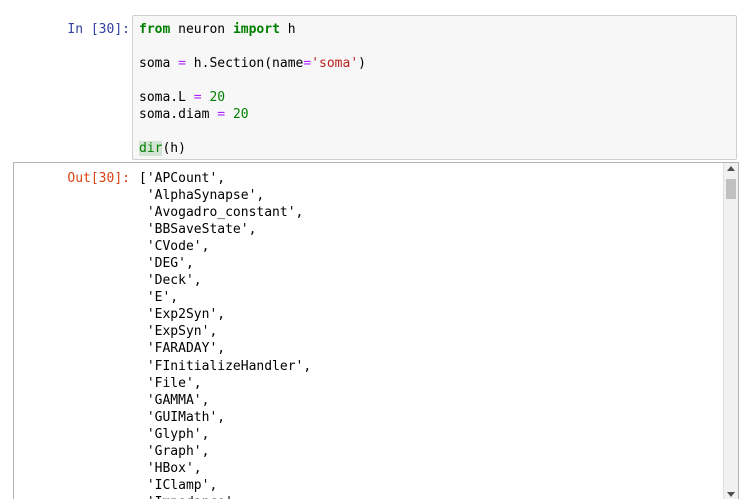  Describe the element at coordinates (178, 114) in the screenshot. I see `code-text: soma.diam` at that location.